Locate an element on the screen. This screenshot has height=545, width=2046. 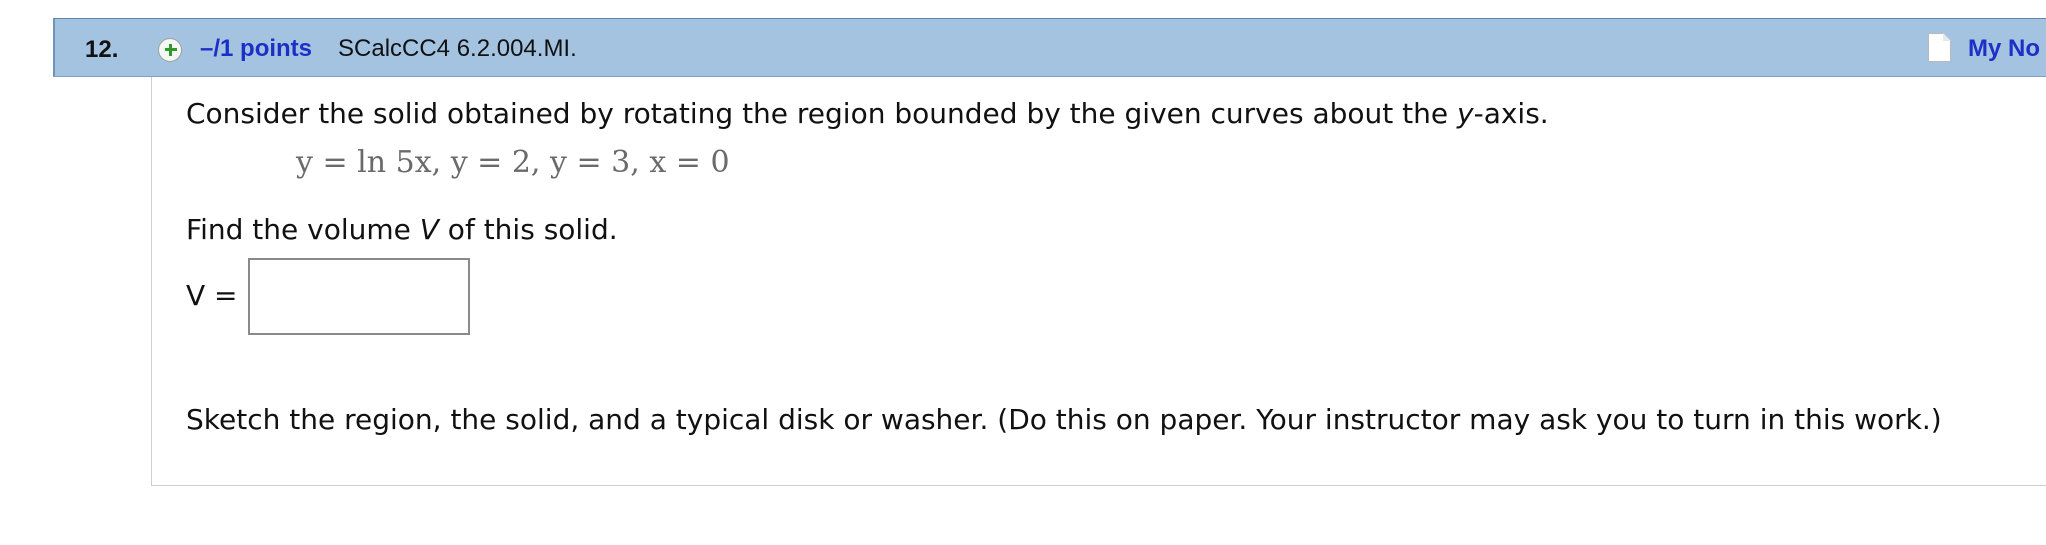
find-volume-text: Find the volume V of this solid. is located at coordinates (402, 229).